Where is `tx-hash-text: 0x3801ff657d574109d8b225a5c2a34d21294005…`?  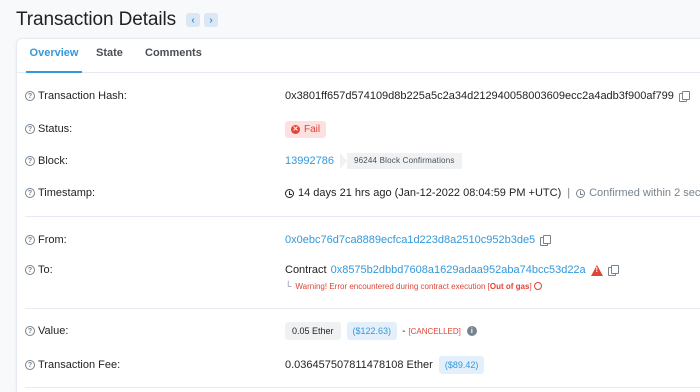
tx-hash-text: 0x3801ff657d574109d8b225a5c2a34d21294005… is located at coordinates (479, 96).